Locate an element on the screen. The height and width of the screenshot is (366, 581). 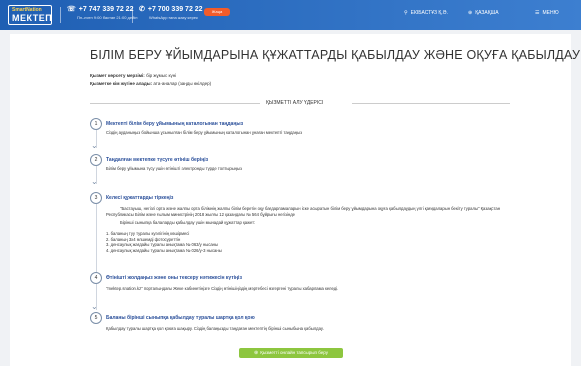
phone-hours: Пн–пятн 9:00 бастап 21:00 дейін is located at coordinates (107, 17).